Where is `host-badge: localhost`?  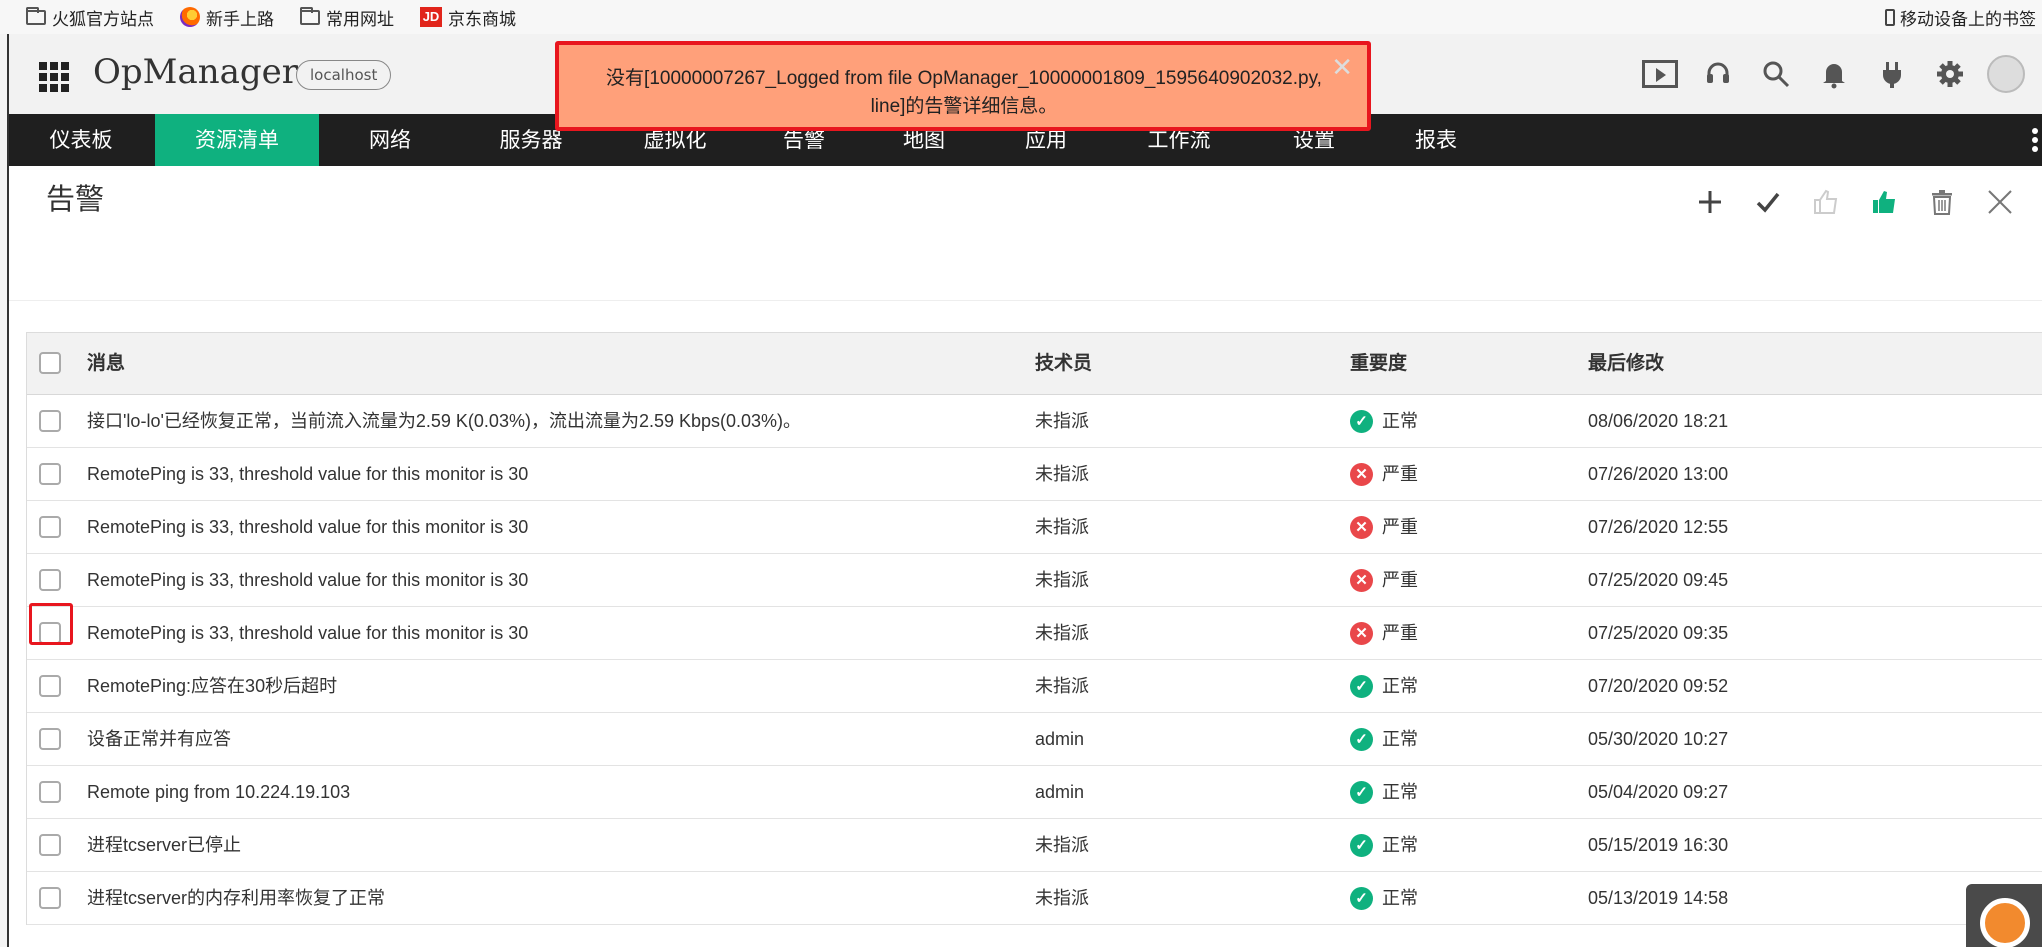 host-badge: localhost is located at coordinates (344, 75).